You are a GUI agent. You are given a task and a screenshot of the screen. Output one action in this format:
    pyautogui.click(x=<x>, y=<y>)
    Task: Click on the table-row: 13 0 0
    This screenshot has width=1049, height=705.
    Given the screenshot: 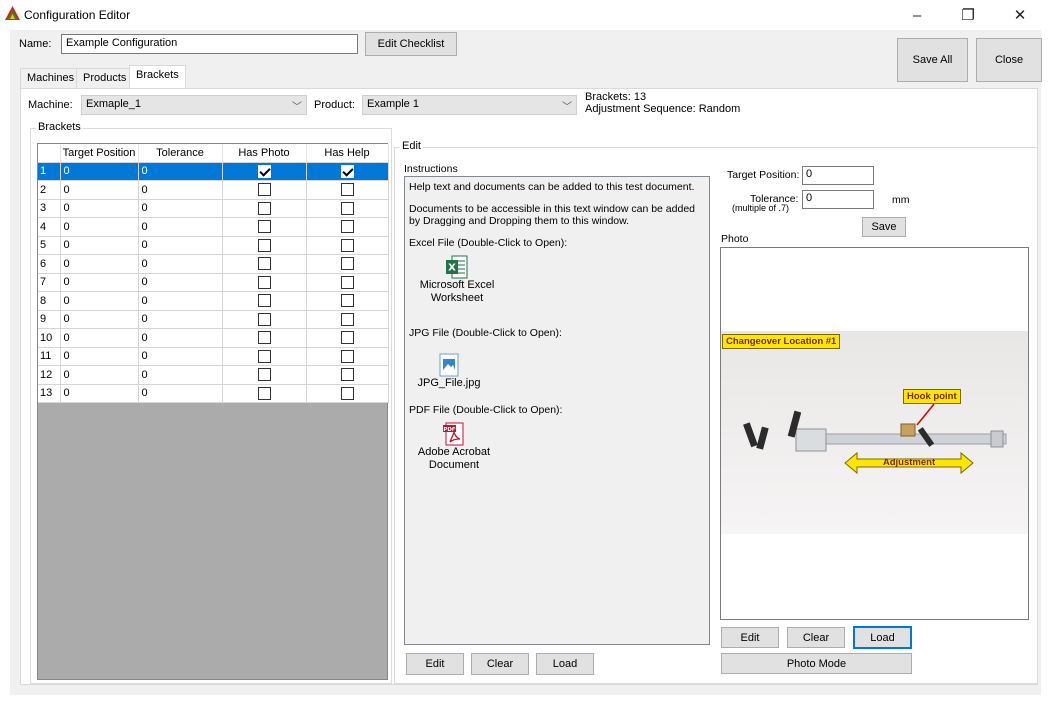 What is the action you would take?
    pyautogui.click(x=213, y=393)
    